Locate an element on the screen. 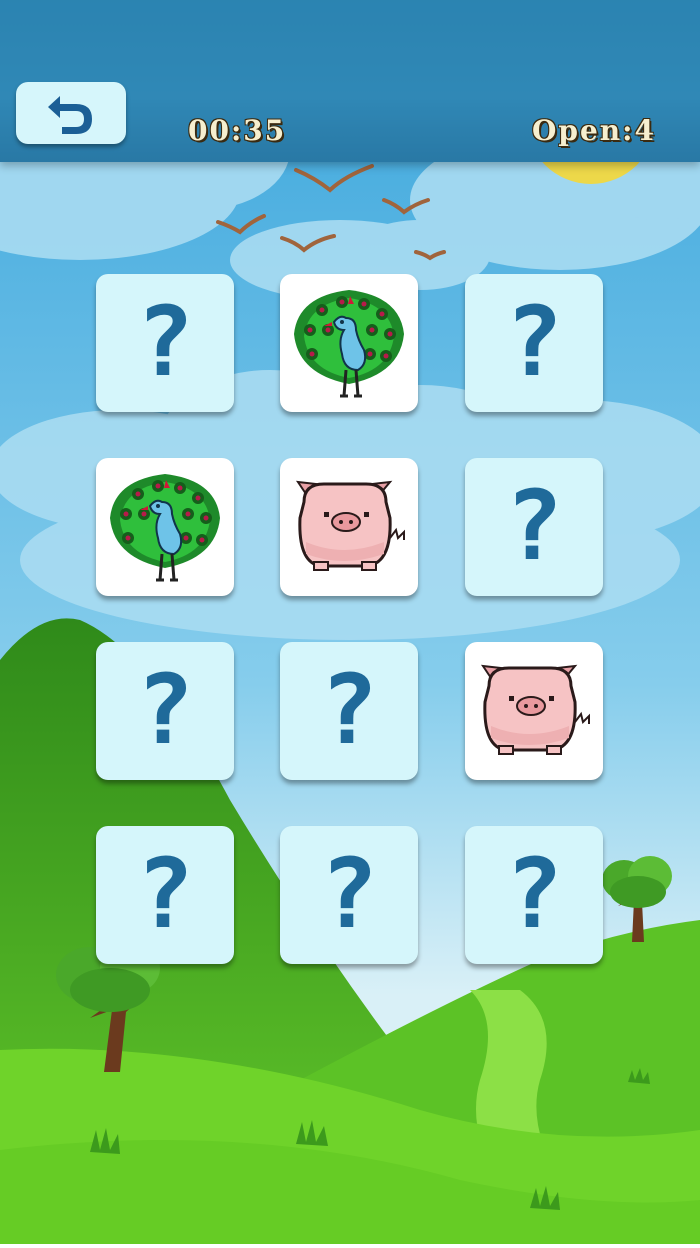  undo-arrow-icon is located at coordinates (70, 115).